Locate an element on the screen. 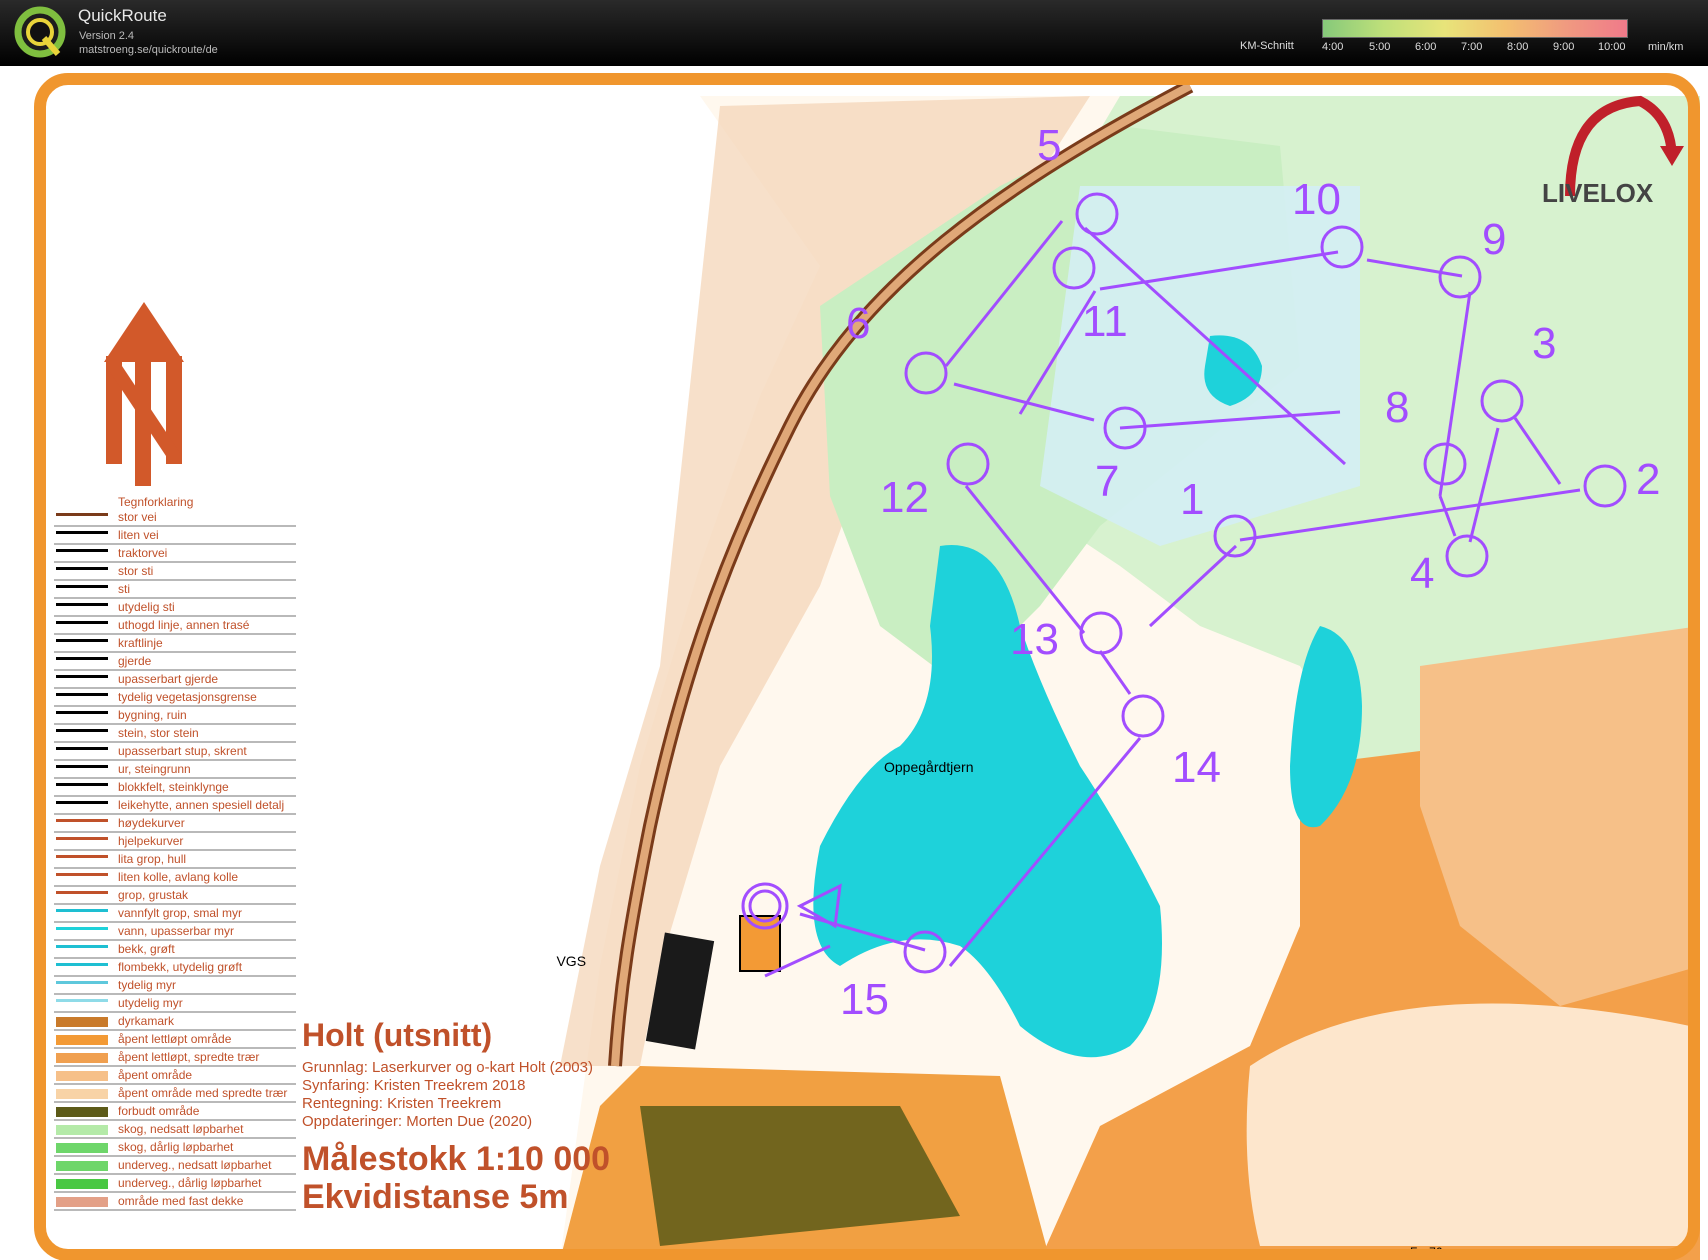 This screenshot has height=1260, width=1708. speed-tick: 7:00 is located at coordinates (1472, 47).